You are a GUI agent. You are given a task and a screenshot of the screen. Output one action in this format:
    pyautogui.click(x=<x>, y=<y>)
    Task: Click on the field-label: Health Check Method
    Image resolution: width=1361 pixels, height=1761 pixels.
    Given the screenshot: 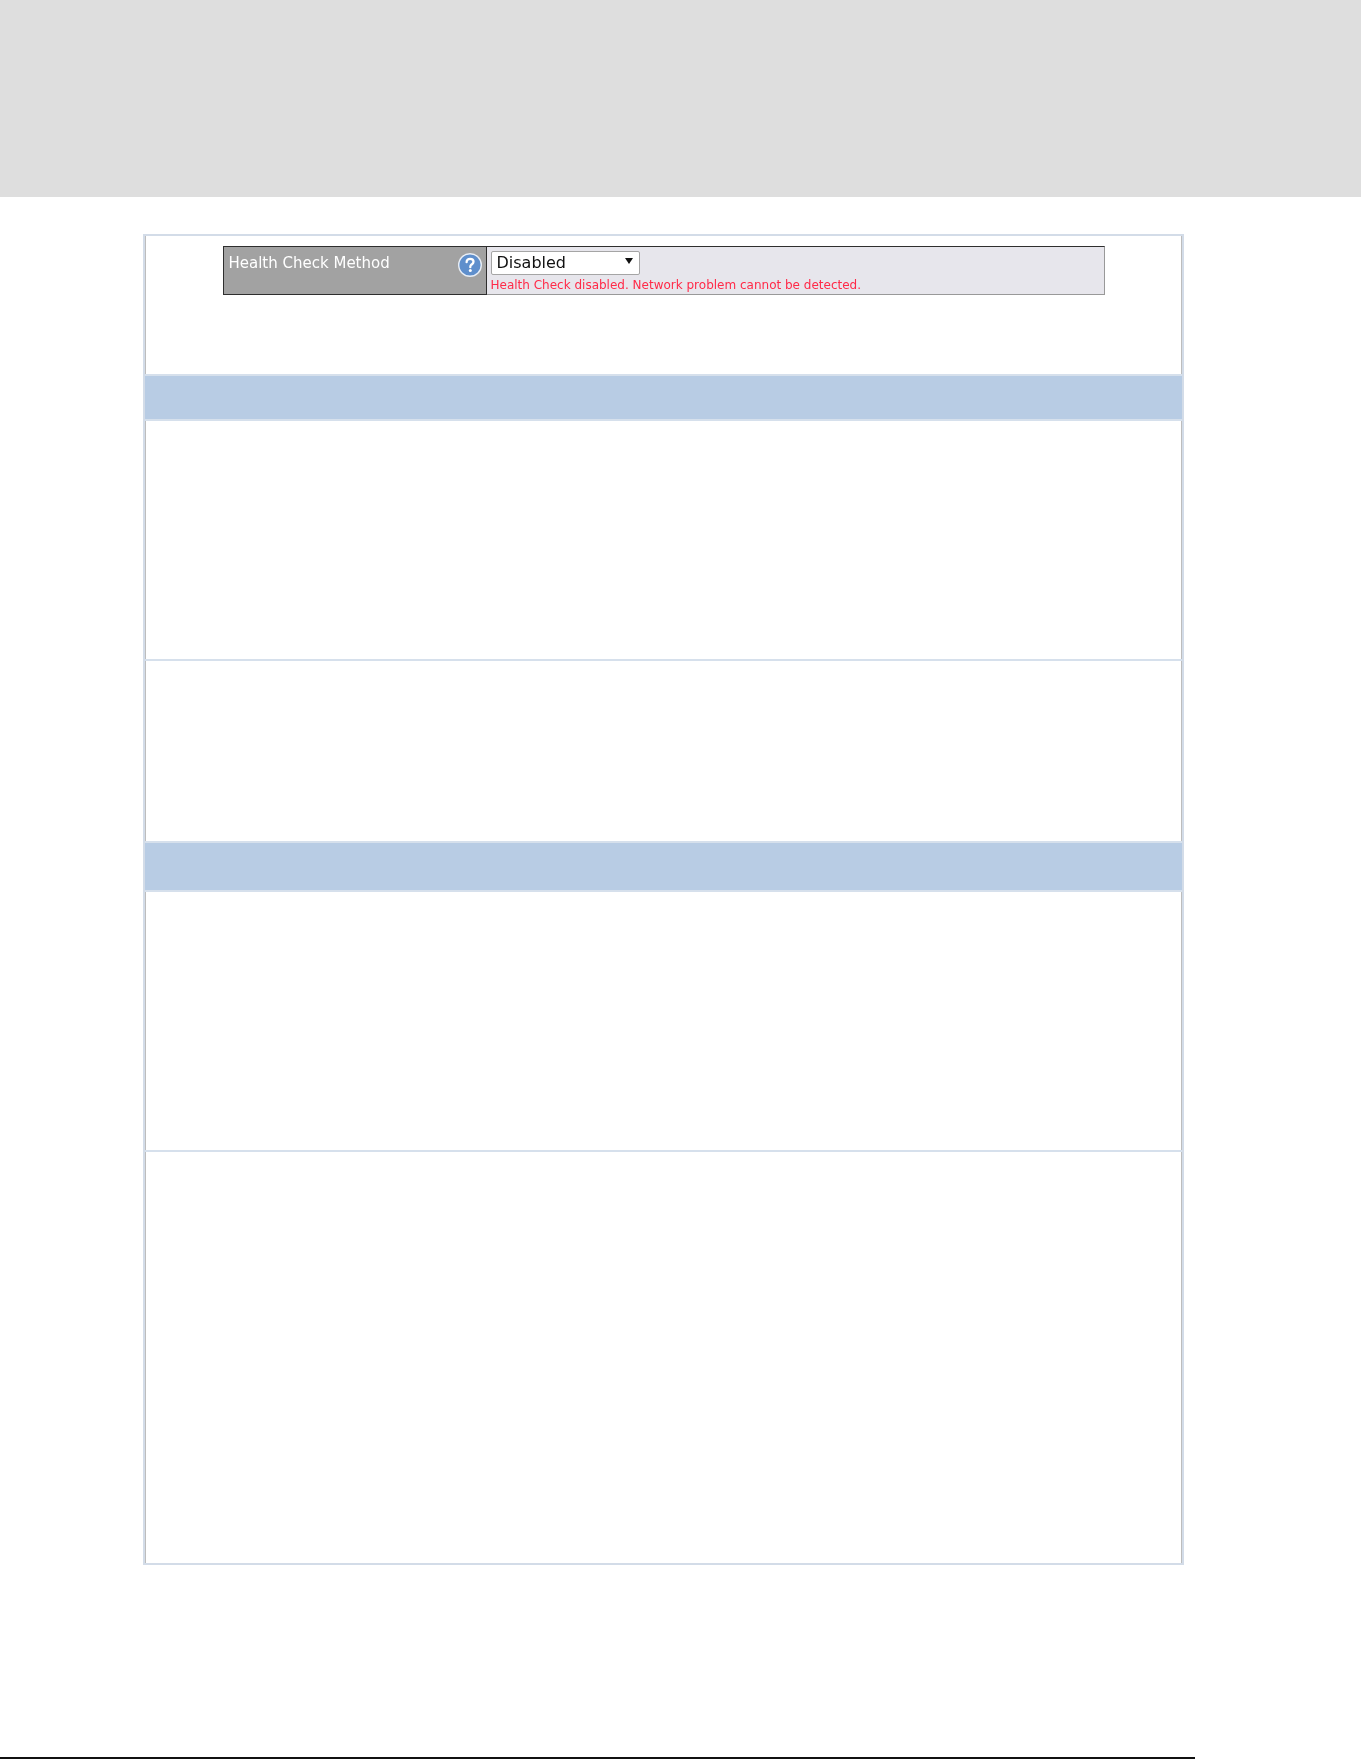 What is the action you would take?
    pyautogui.click(x=309, y=263)
    